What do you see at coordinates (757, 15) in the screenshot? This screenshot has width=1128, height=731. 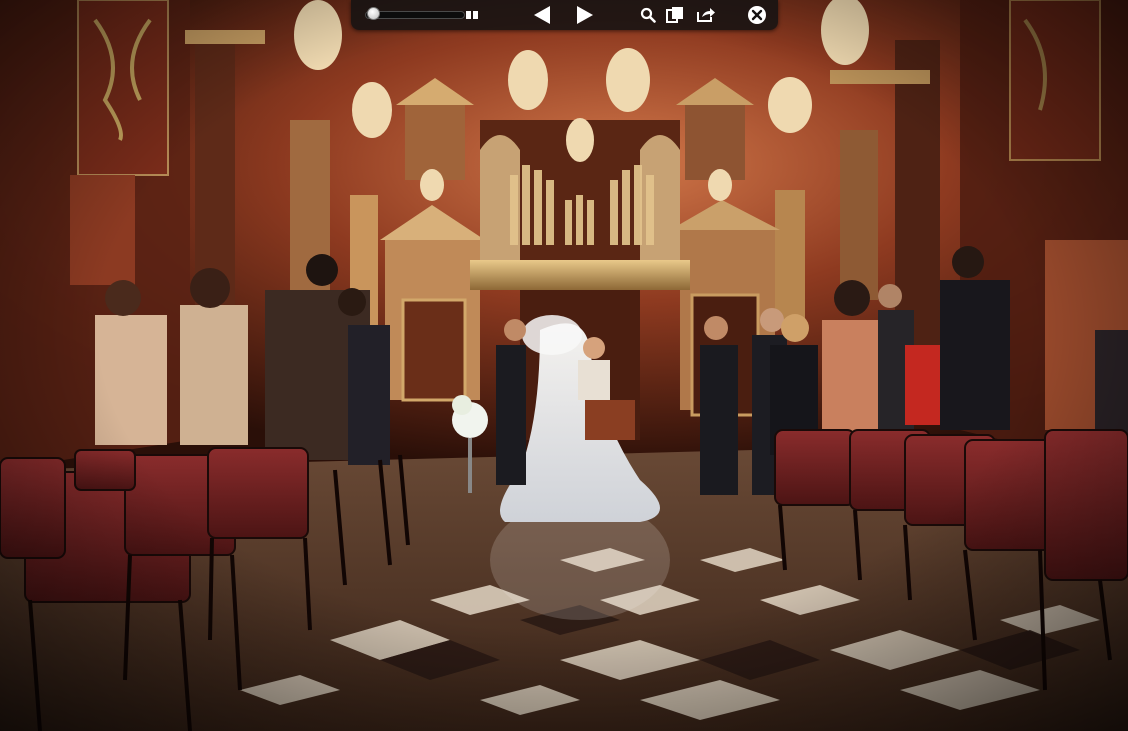 I see `close-icon` at bounding box center [757, 15].